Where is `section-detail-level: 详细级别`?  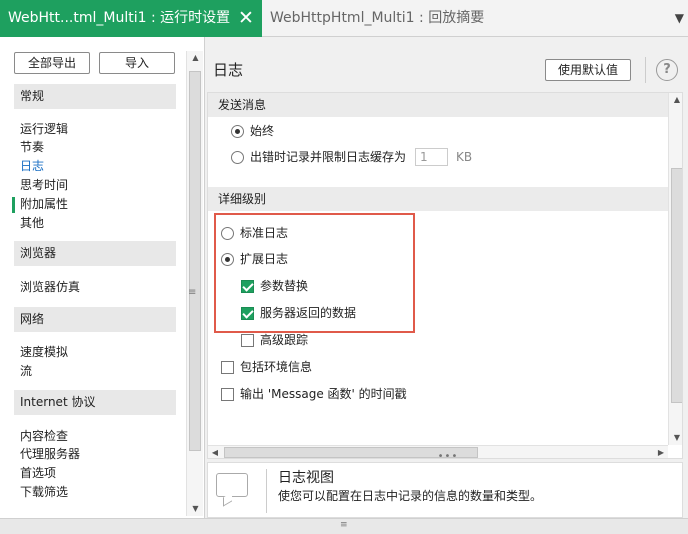 section-detail-level: 详细级别 is located at coordinates (438, 199).